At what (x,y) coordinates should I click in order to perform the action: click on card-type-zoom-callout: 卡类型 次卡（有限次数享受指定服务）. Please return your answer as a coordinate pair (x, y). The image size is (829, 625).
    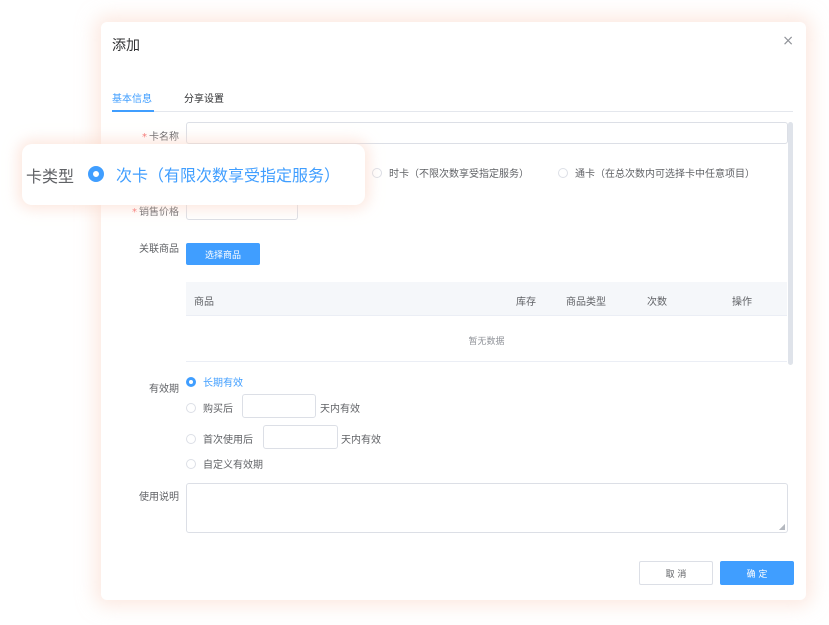
    Looking at the image, I should click on (193, 174).